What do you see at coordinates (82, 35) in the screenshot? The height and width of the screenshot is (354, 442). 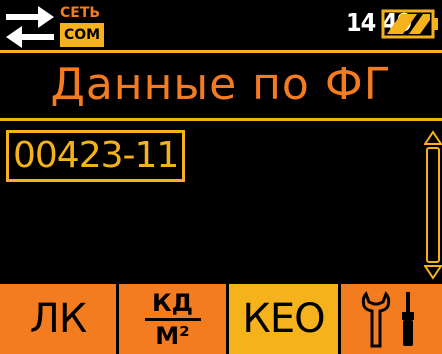 I see `com-port-label: COM` at bounding box center [82, 35].